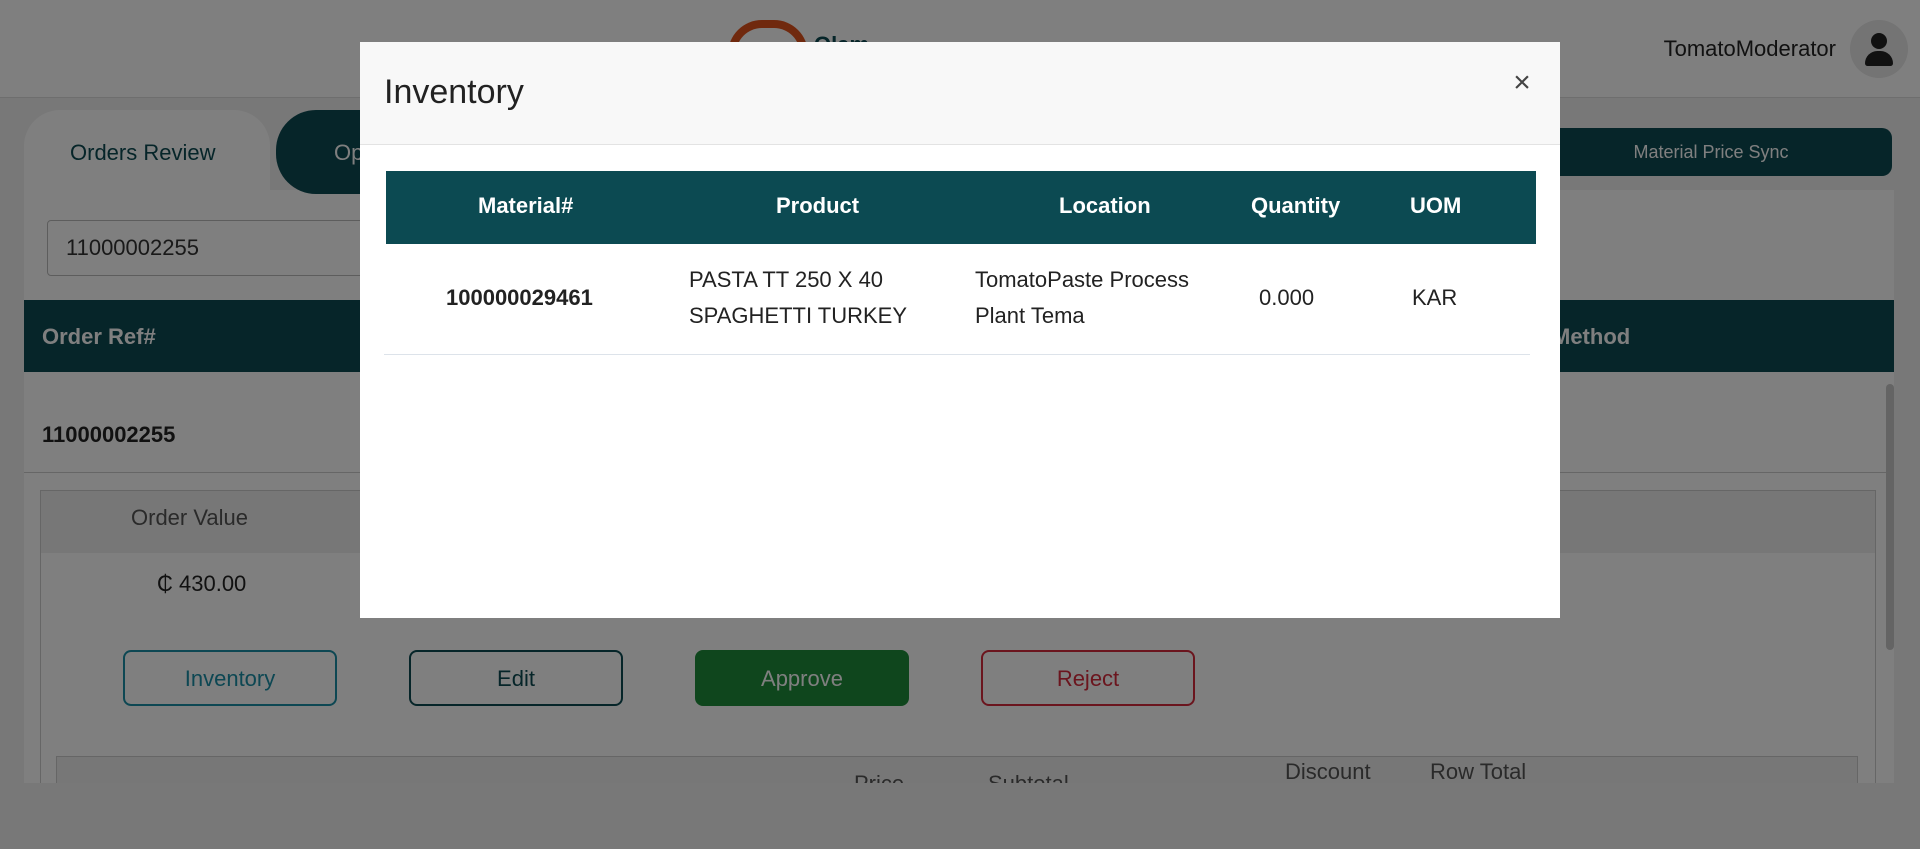  Describe the element at coordinates (1435, 297) in the screenshot. I see `row-uom: KAR` at that location.